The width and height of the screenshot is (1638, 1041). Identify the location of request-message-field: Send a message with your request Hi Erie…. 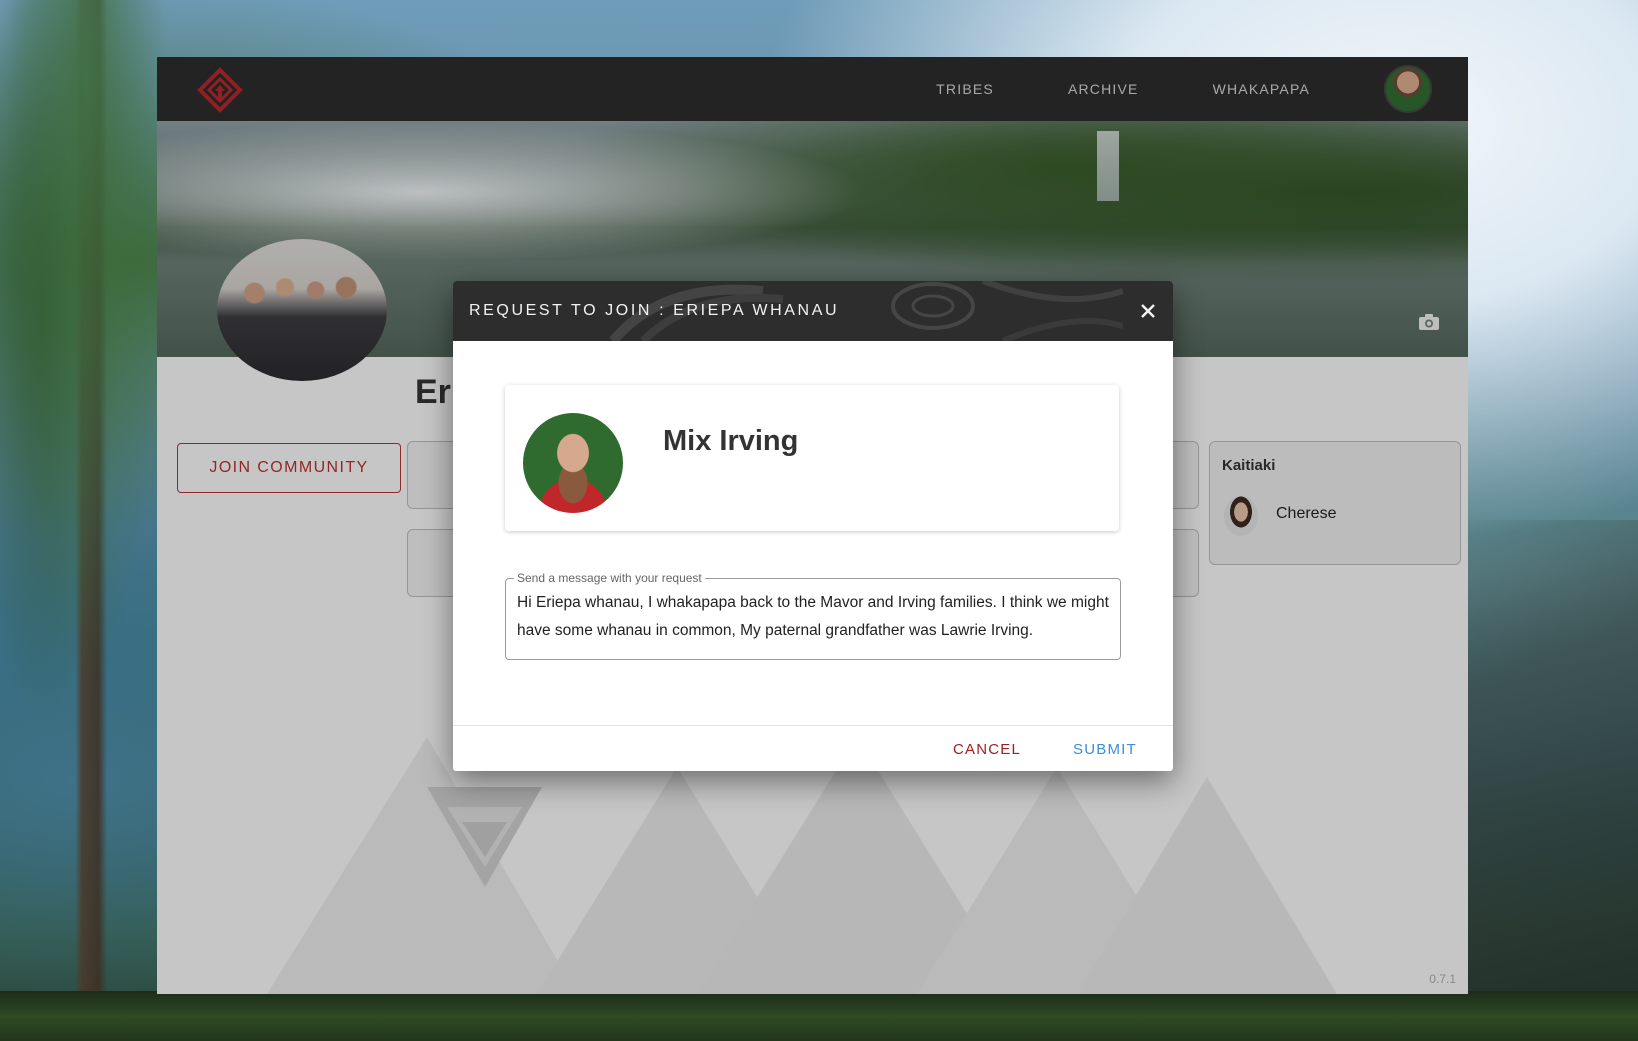
(813, 615).